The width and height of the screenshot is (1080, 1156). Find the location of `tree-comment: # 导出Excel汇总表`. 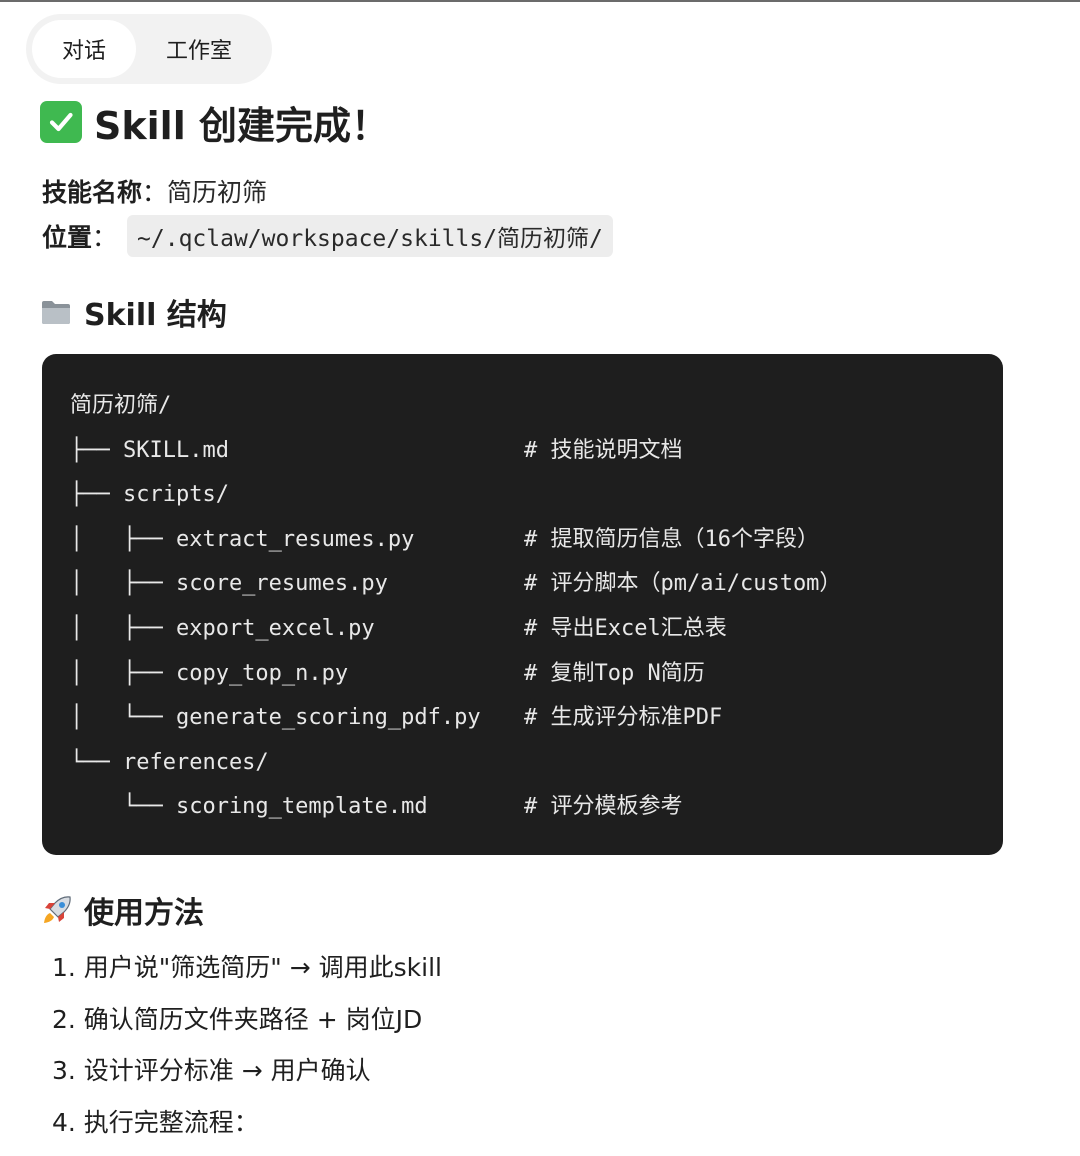

tree-comment: # 导出Excel汇总表 is located at coordinates (625, 628).